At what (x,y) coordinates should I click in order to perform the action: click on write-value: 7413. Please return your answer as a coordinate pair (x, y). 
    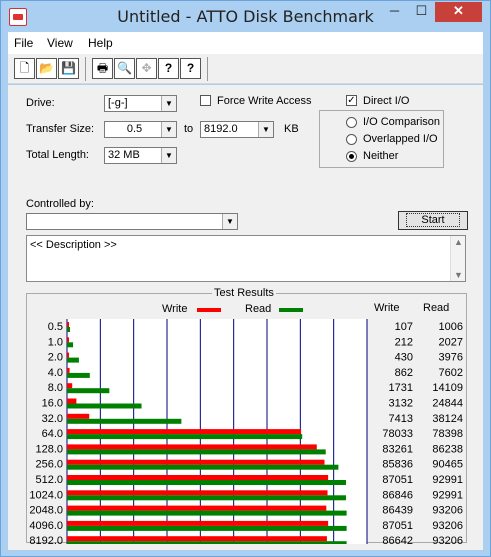
    Looking at the image, I should click on (401, 419).